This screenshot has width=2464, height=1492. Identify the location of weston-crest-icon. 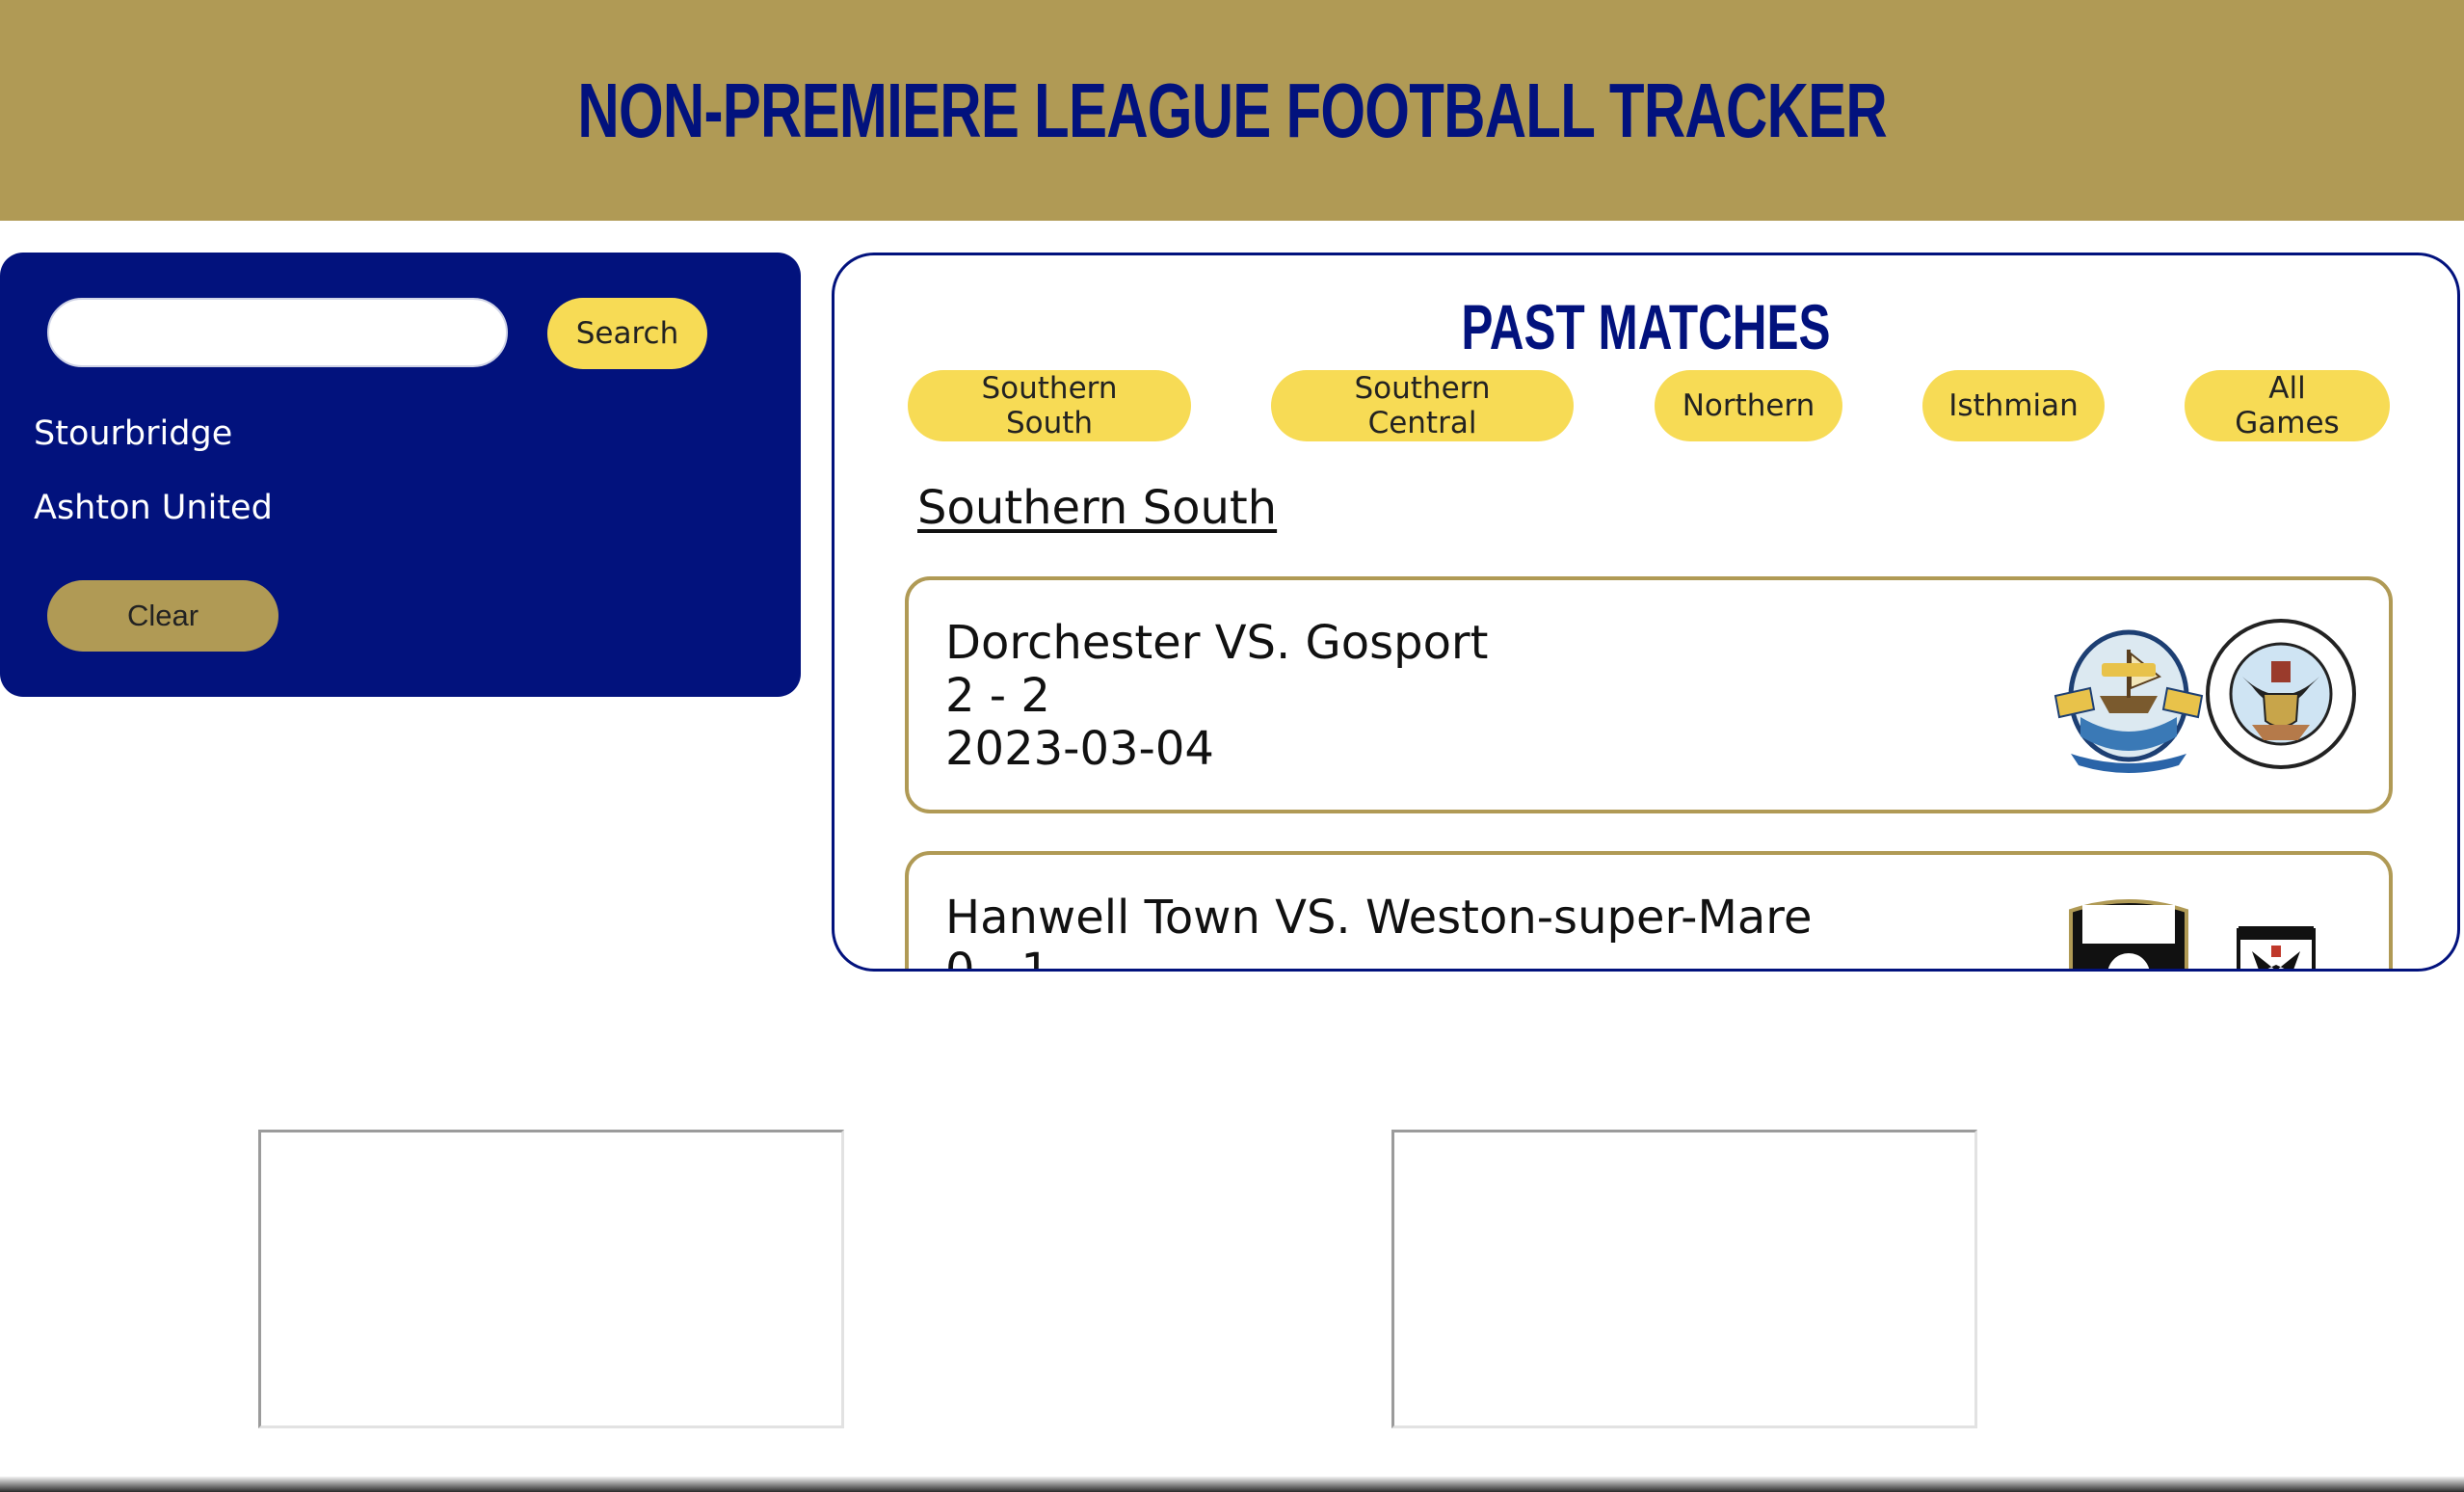
(2128, 934).